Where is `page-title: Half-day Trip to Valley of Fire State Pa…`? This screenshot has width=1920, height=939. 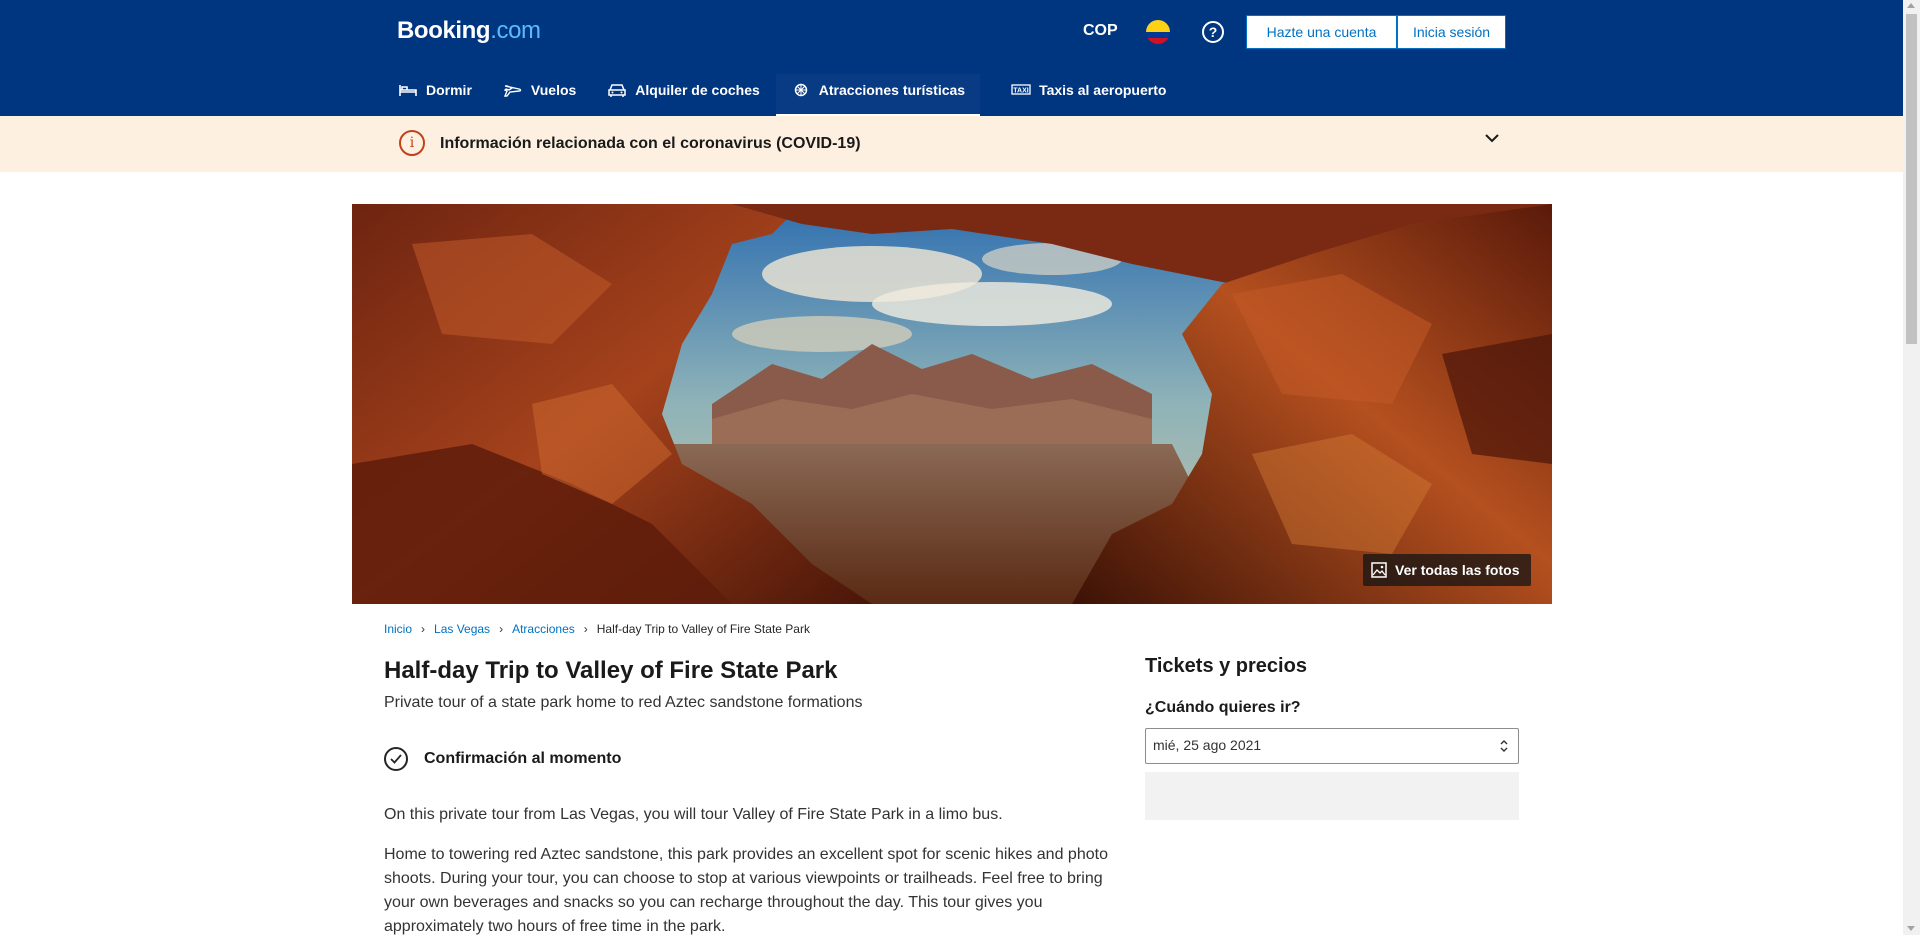 page-title: Half-day Trip to Valley of Fire State Pa… is located at coordinates (611, 670).